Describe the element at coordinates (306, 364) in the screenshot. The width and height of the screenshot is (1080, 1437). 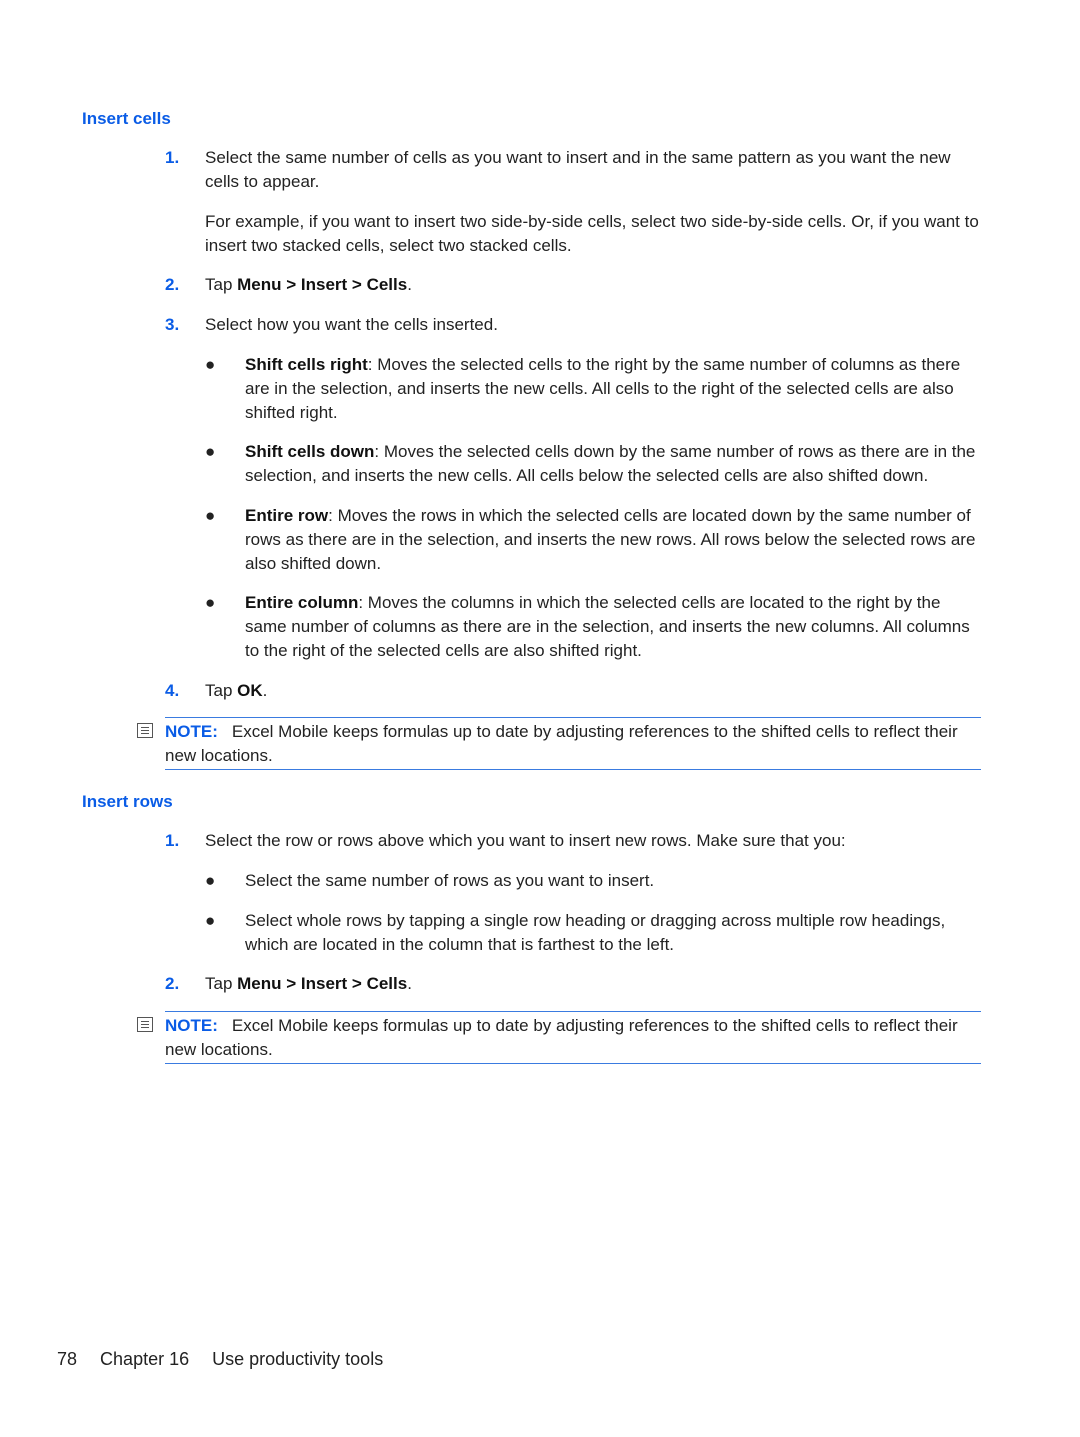
I see `option-name: Shift cells right` at that location.